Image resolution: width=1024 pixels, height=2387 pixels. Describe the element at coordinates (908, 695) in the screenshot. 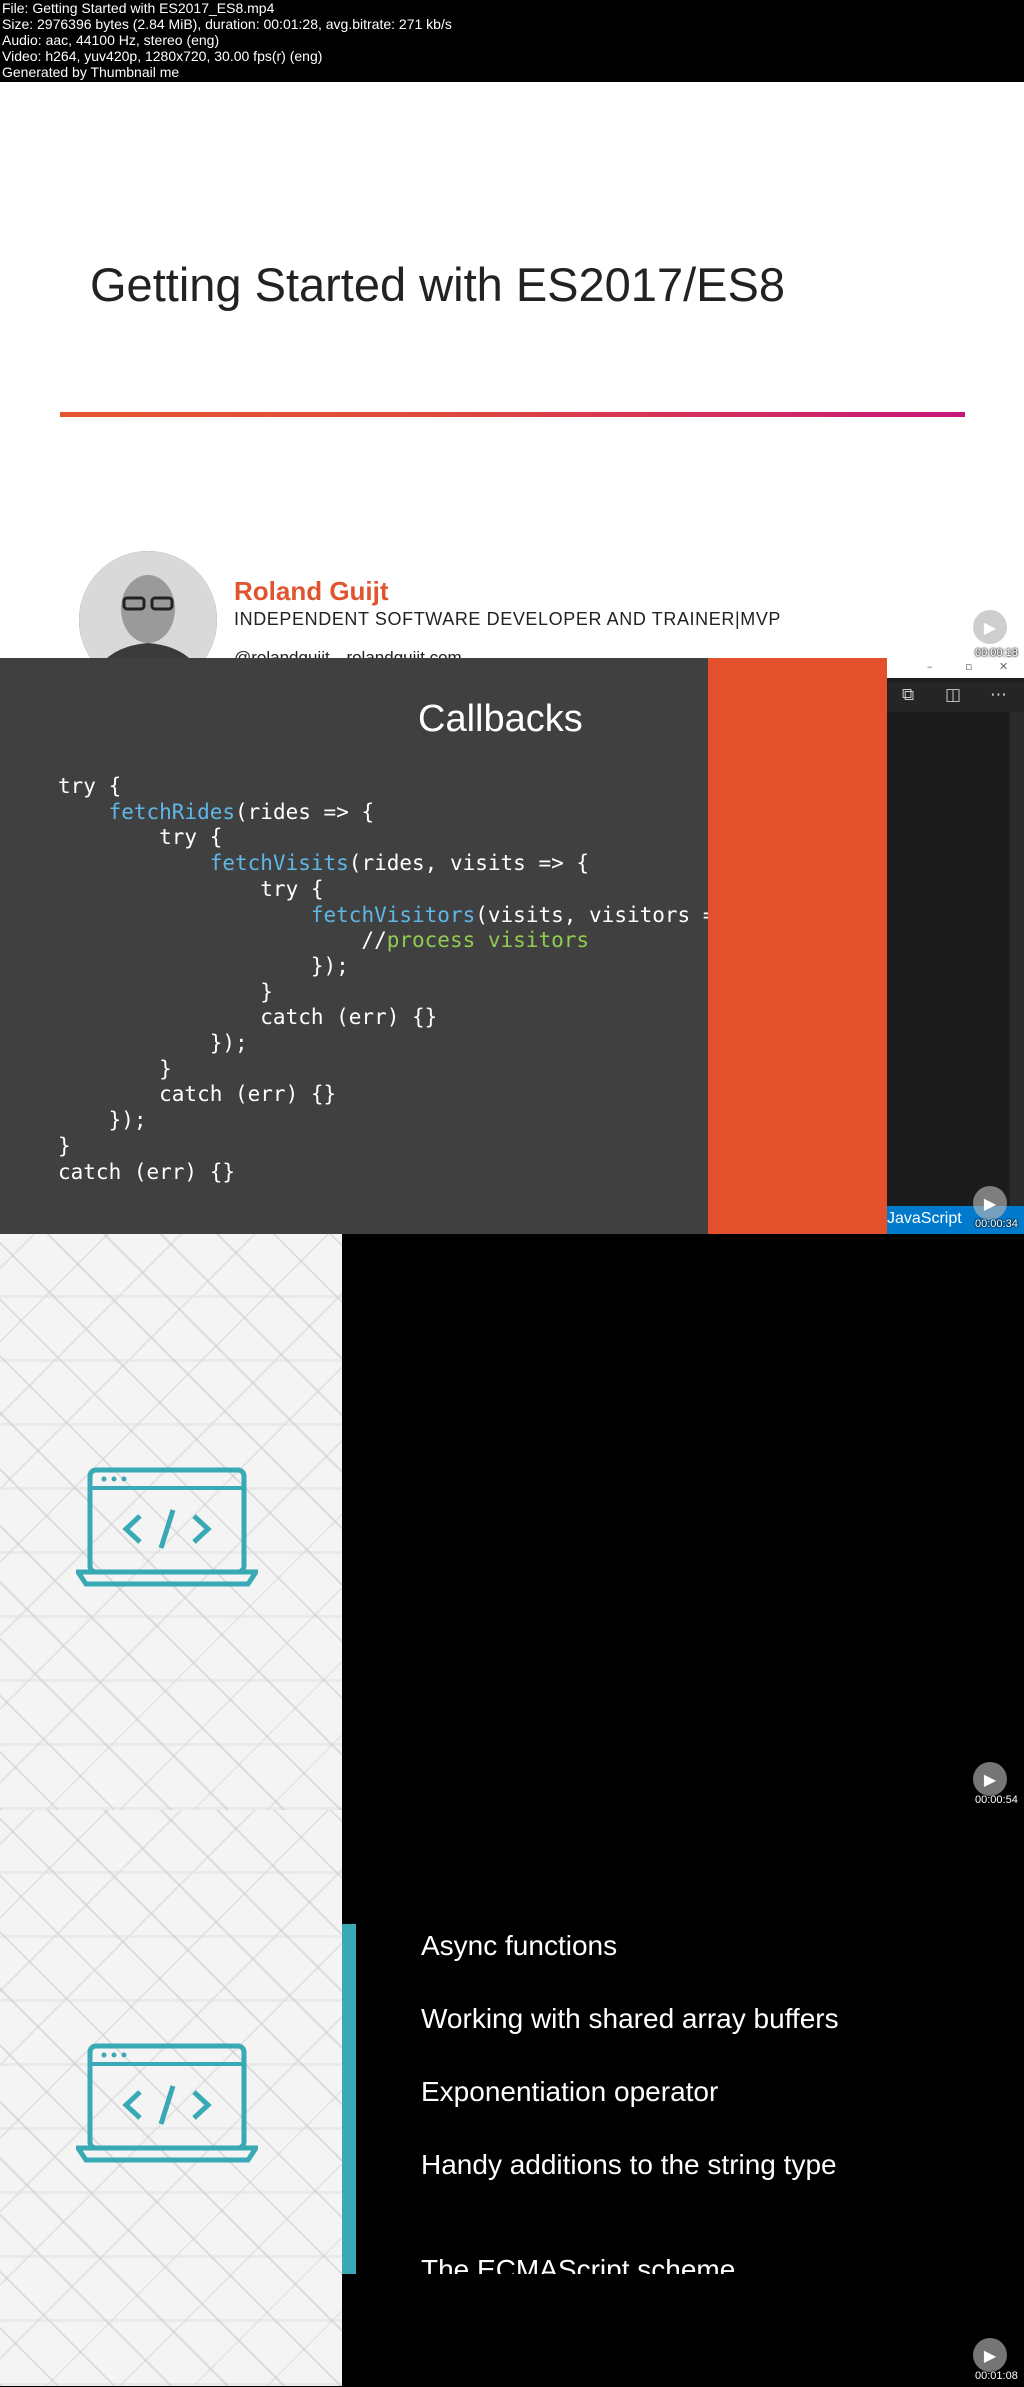

I see `search-icon: ⧉` at that location.